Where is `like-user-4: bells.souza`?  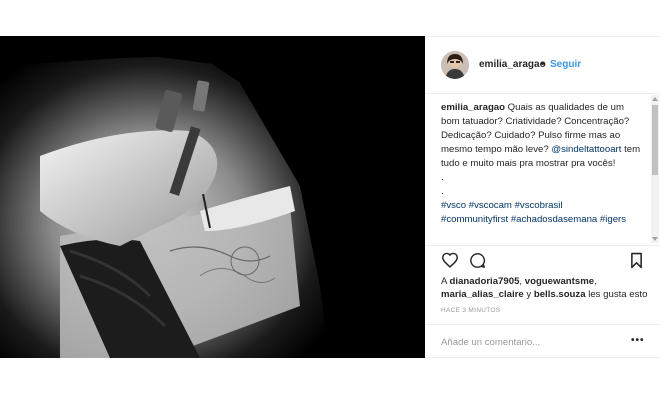 like-user-4: bells.souza is located at coordinates (560, 294).